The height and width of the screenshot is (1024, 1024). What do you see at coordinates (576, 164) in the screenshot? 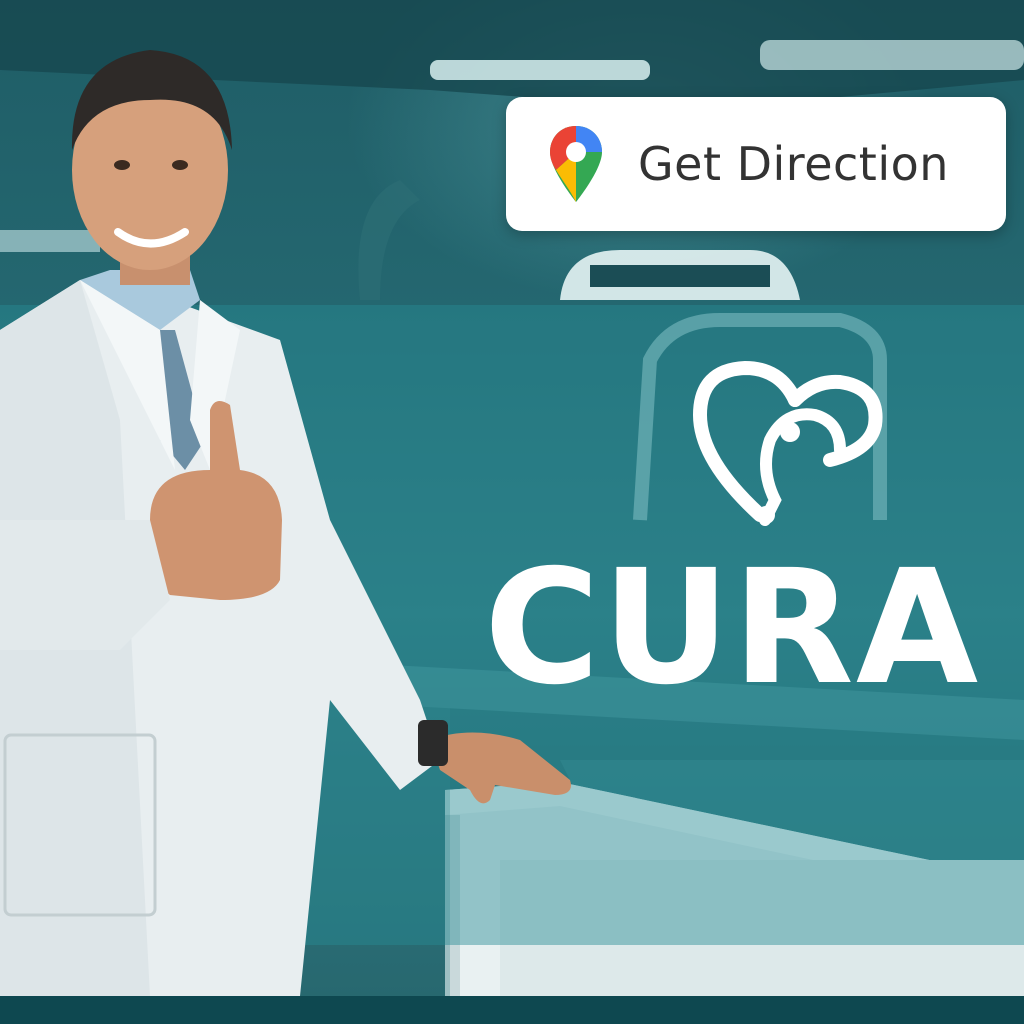
I see `map-pin-icon` at bounding box center [576, 164].